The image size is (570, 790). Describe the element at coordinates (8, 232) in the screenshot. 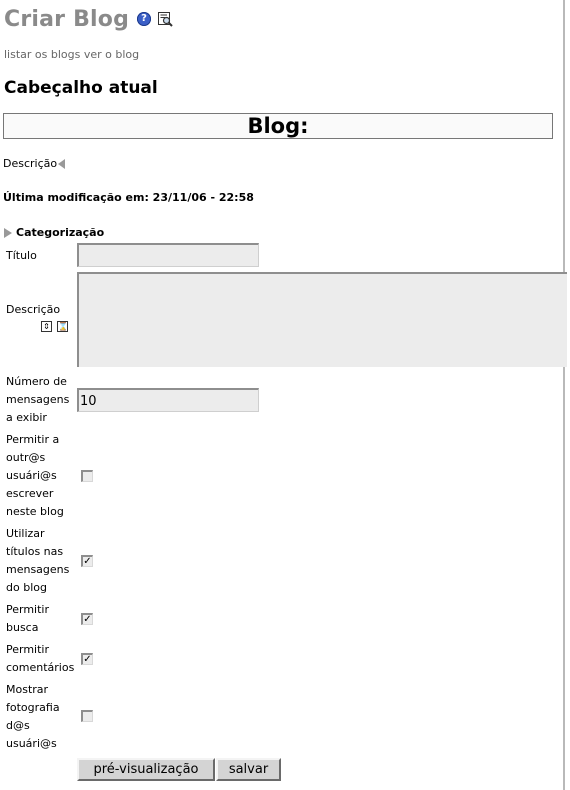

I see `expand-arrow-icon` at that location.